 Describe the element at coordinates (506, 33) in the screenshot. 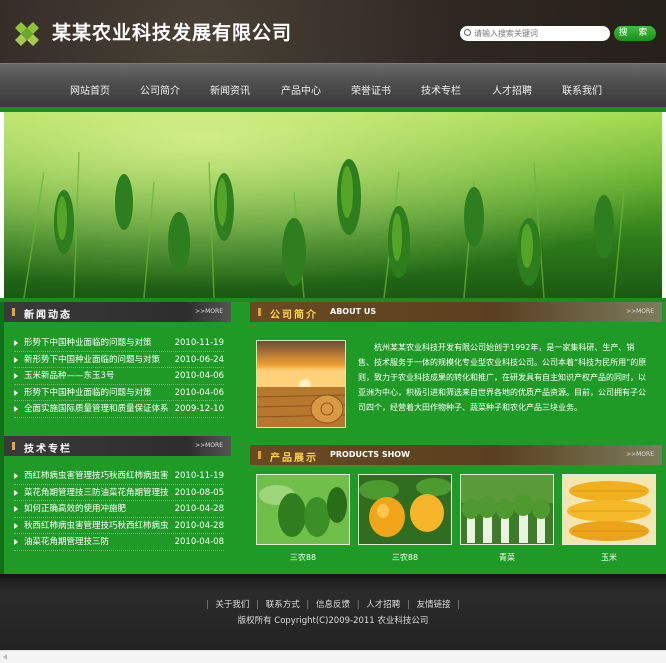

I see `search-placeholder: 请输入搜索关键词` at that location.